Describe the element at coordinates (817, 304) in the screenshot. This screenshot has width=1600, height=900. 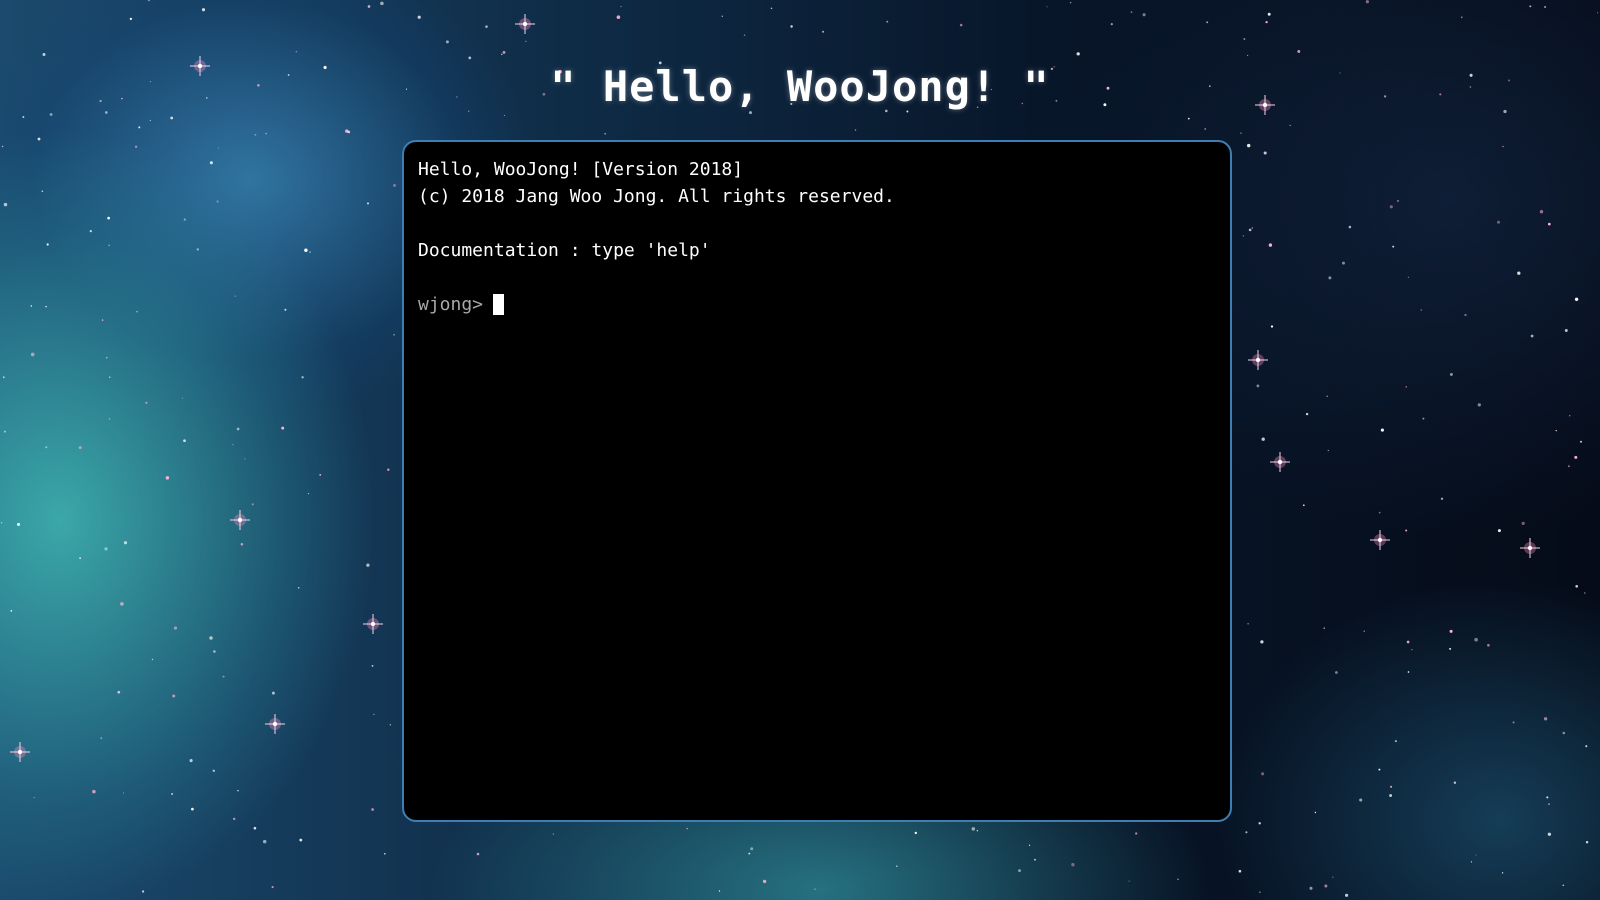
I see `command-line: wjong>` at that location.